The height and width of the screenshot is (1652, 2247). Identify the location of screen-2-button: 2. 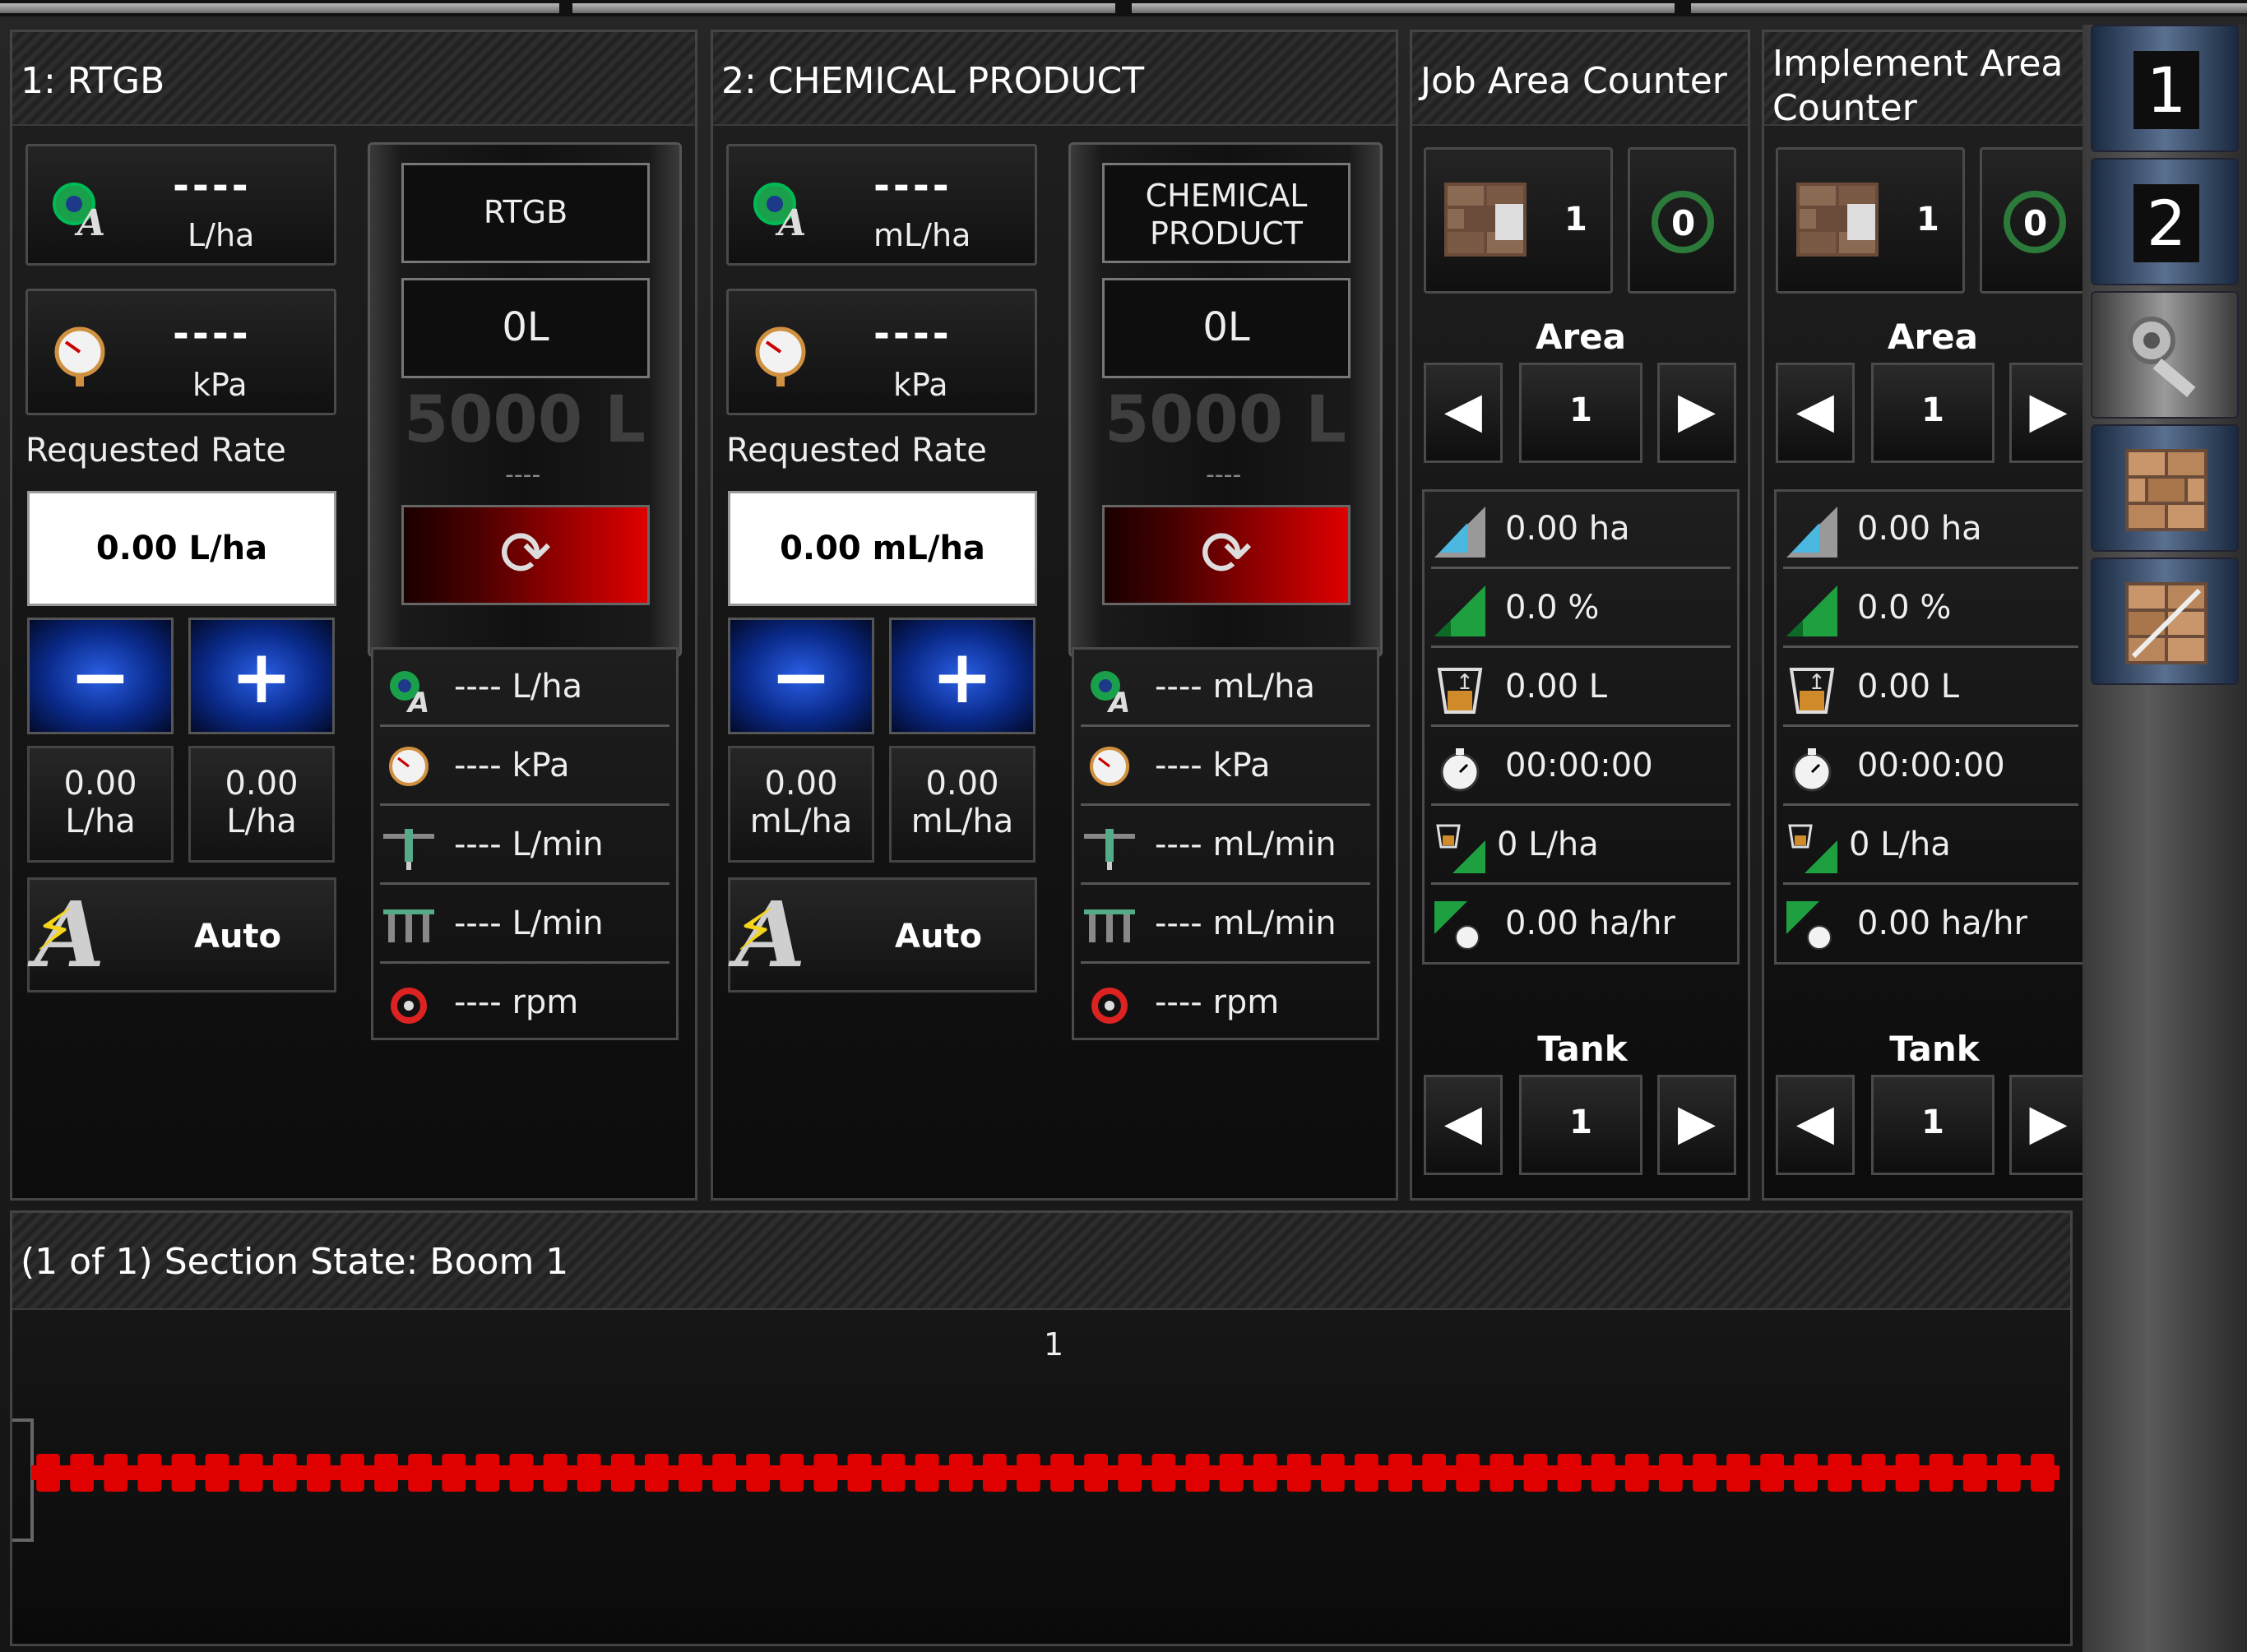
(2165, 222).